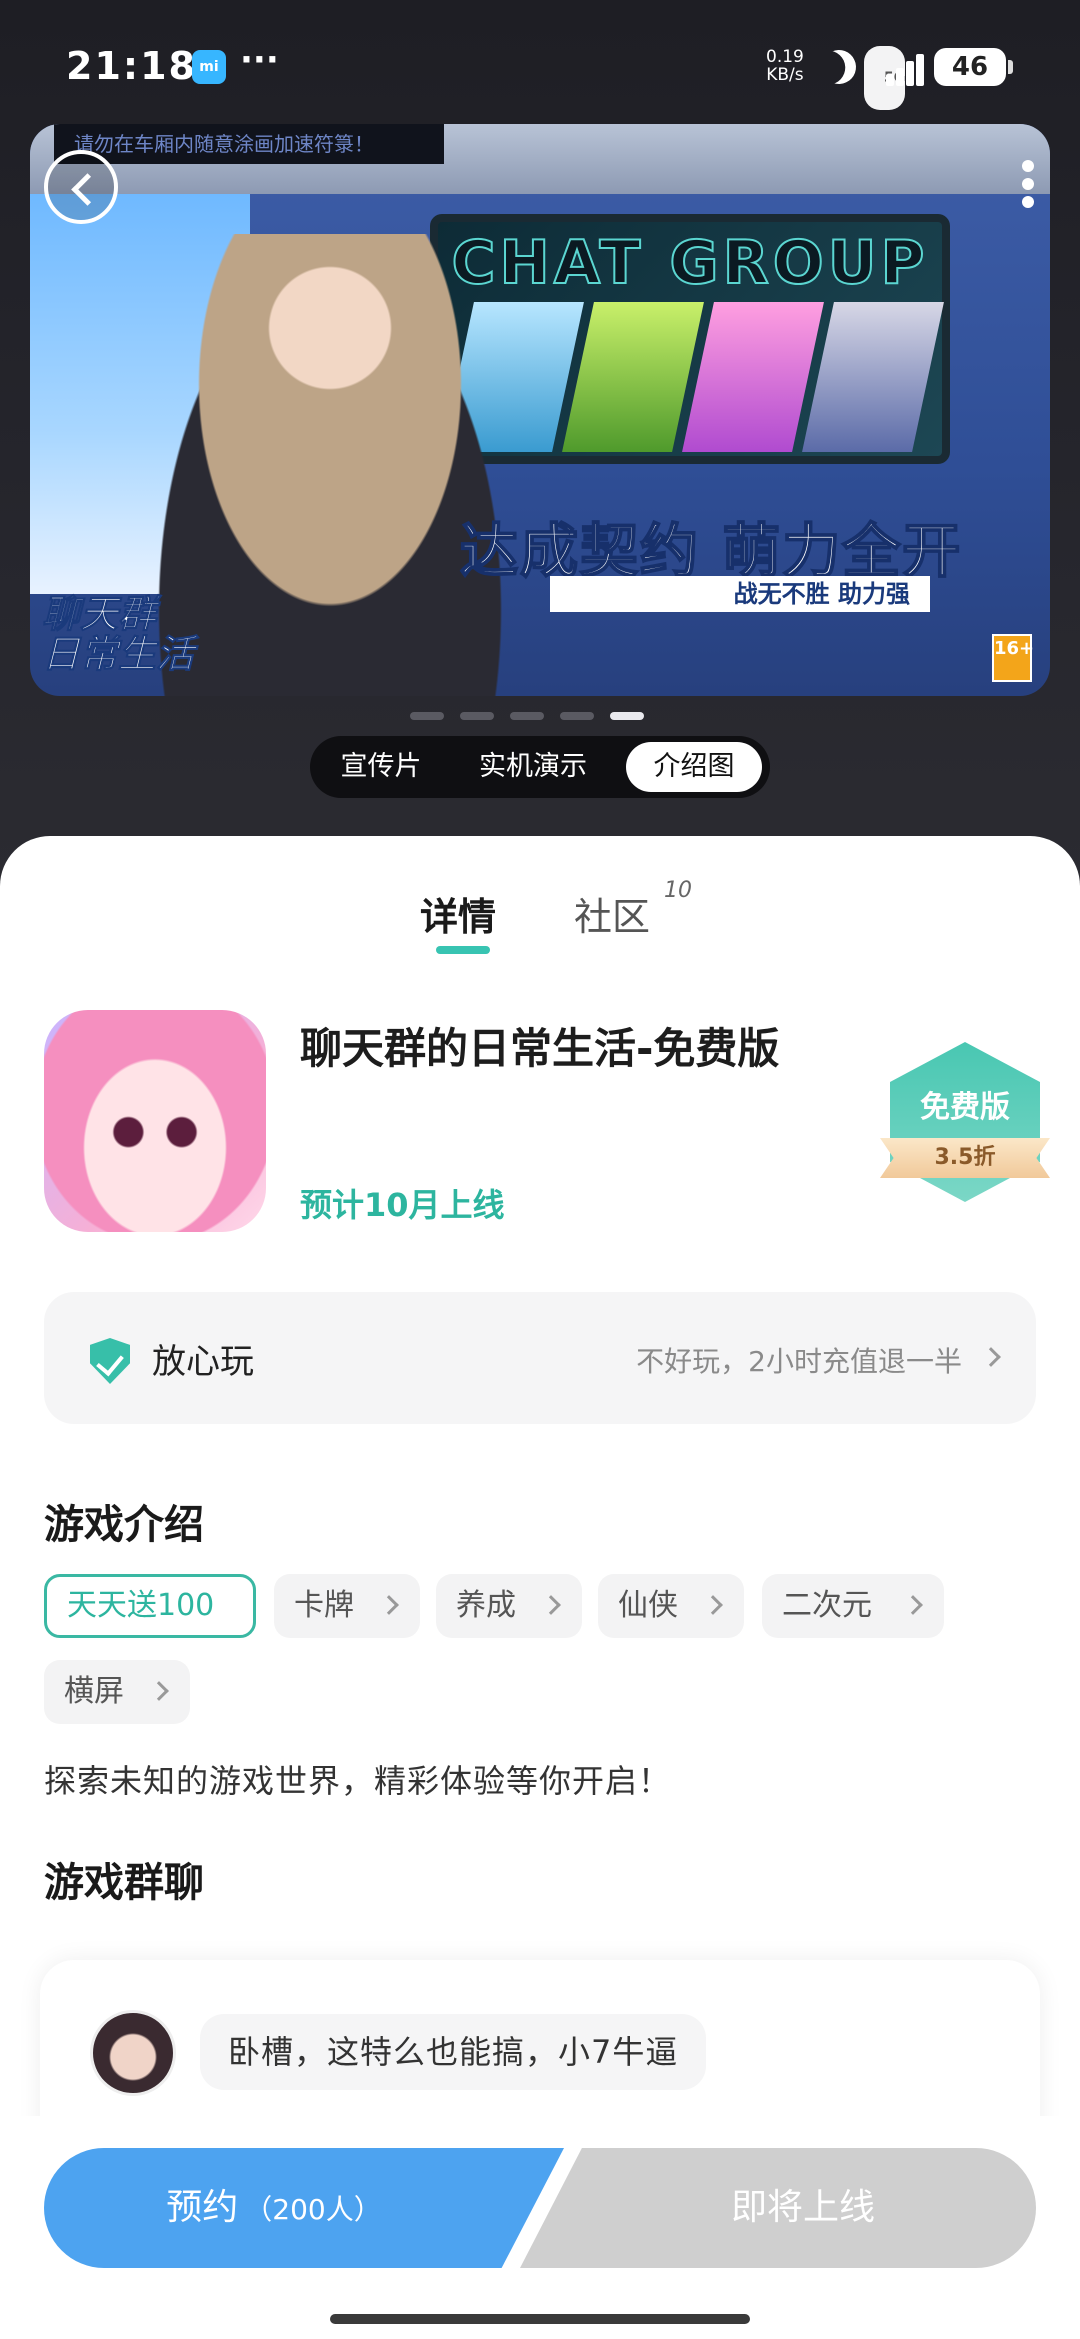 Image resolution: width=1080 pixels, height=2339 pixels. I want to click on tab-promo-video: 宣传片, so click(381, 767).